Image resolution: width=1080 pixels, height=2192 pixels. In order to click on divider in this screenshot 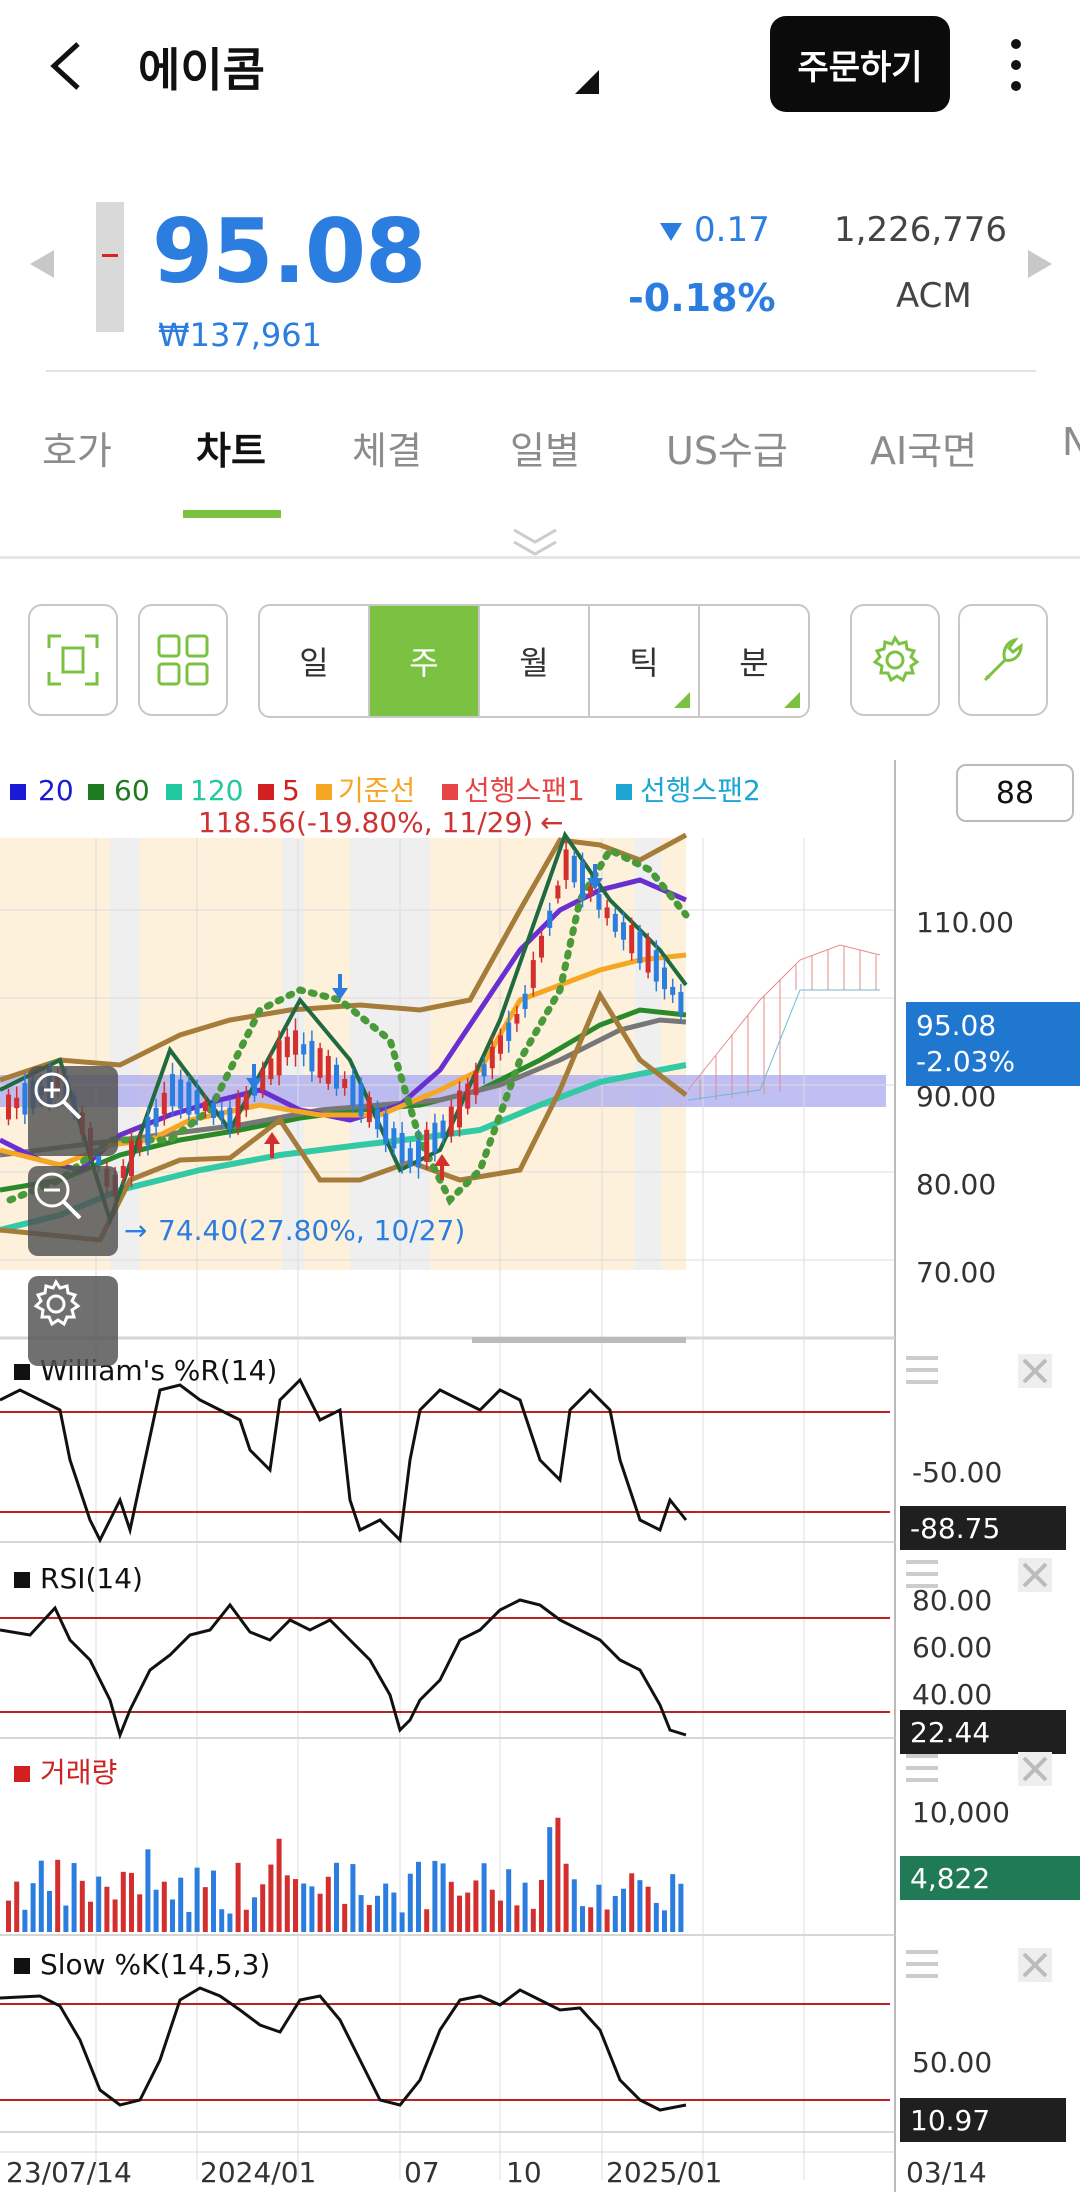, I will do `click(541, 371)`.